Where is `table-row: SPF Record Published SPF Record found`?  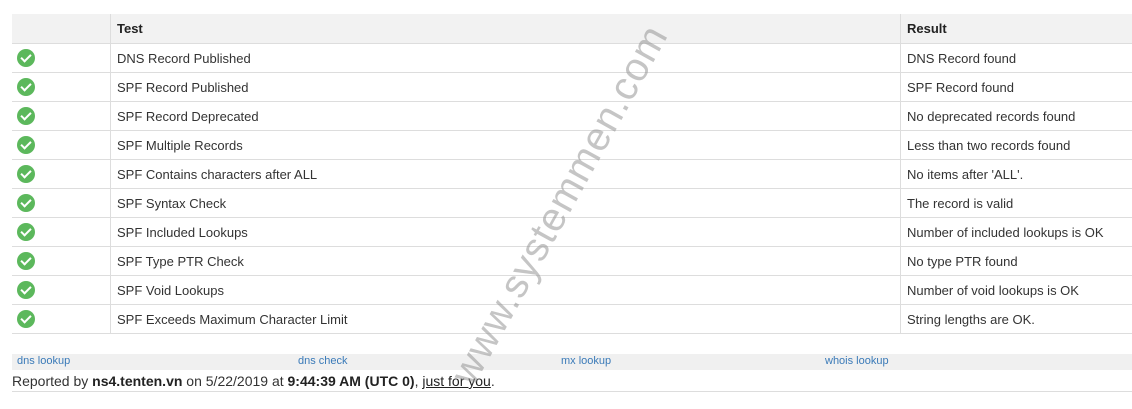
table-row: SPF Record Published SPF Record found is located at coordinates (572, 87).